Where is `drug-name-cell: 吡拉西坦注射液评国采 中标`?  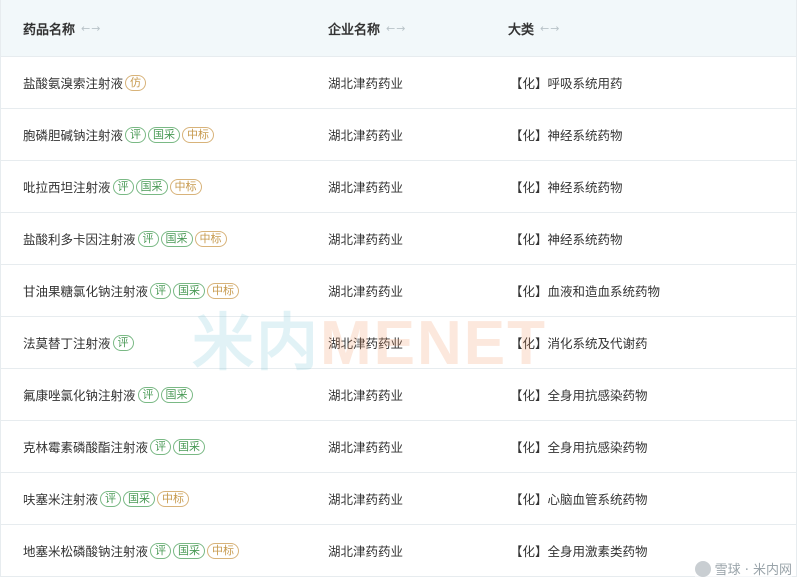
drug-name-cell: 吡拉西坦注射液评国采 中标 is located at coordinates (112, 186).